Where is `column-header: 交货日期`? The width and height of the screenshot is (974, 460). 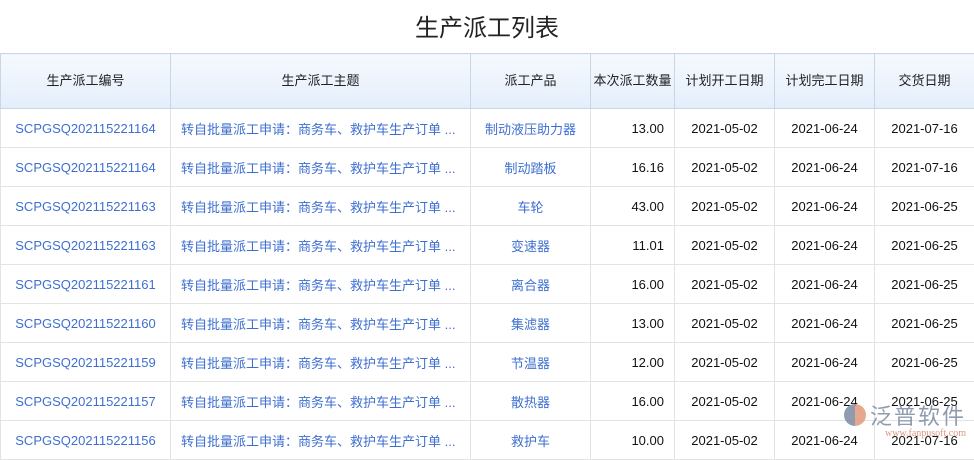
column-header: 交货日期 is located at coordinates (924, 81).